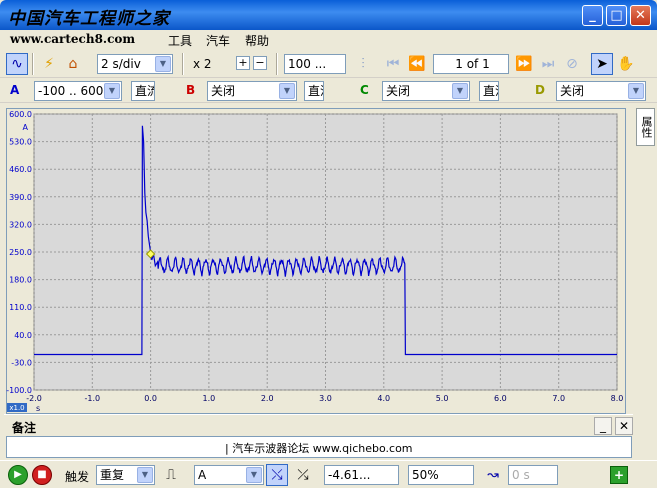 This screenshot has width=657, height=488. Describe the element at coordinates (20, 252) in the screenshot. I see `y-tick-label: 250.0` at that location.